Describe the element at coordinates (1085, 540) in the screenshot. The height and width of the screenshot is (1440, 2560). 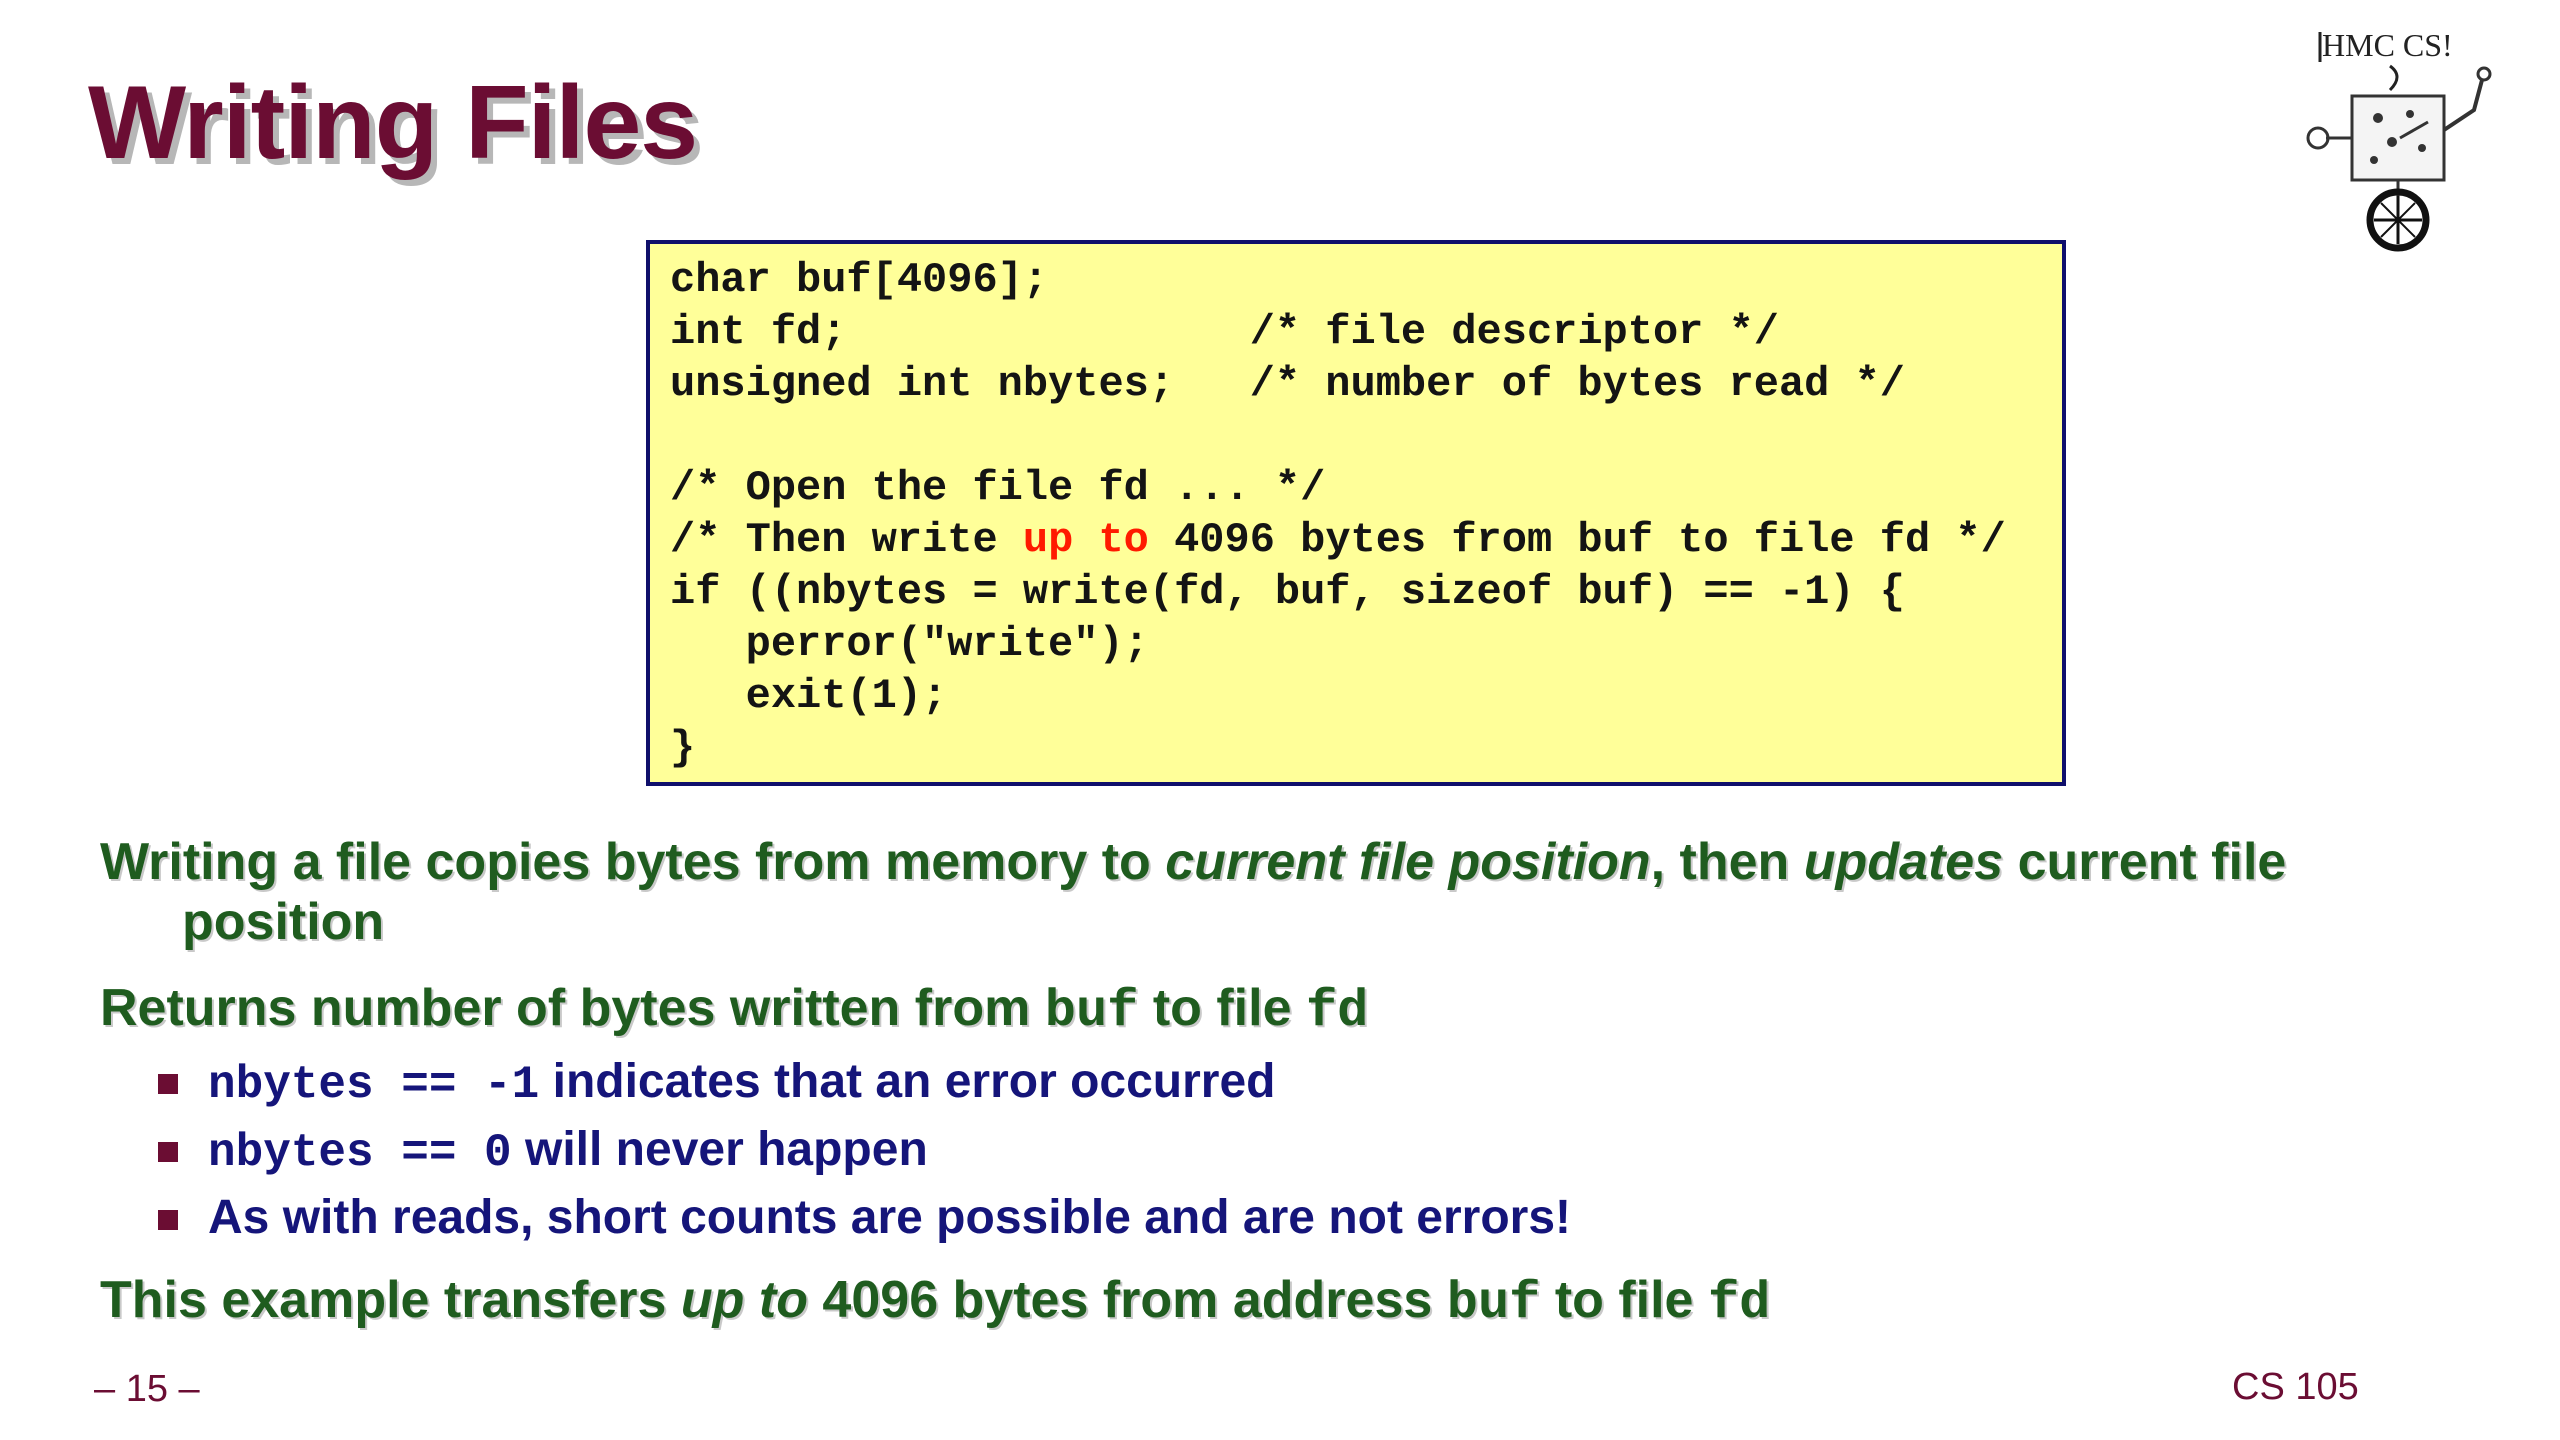
I see `code-highlight-up-to: up to` at that location.